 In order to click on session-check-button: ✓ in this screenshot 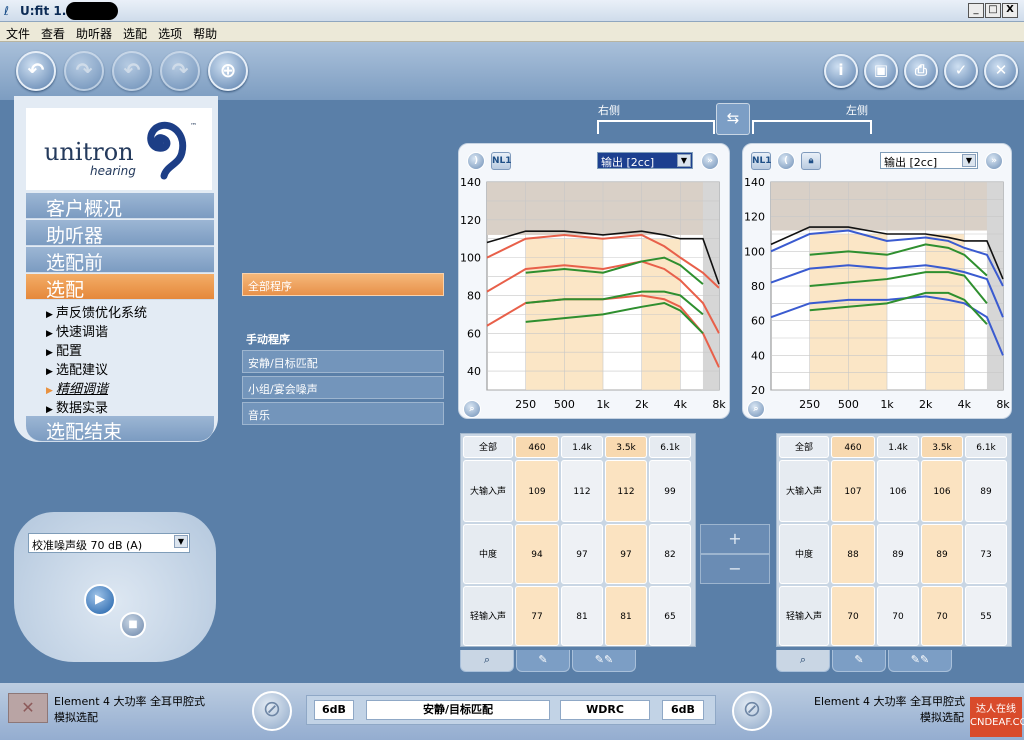, I will do `click(961, 71)`.